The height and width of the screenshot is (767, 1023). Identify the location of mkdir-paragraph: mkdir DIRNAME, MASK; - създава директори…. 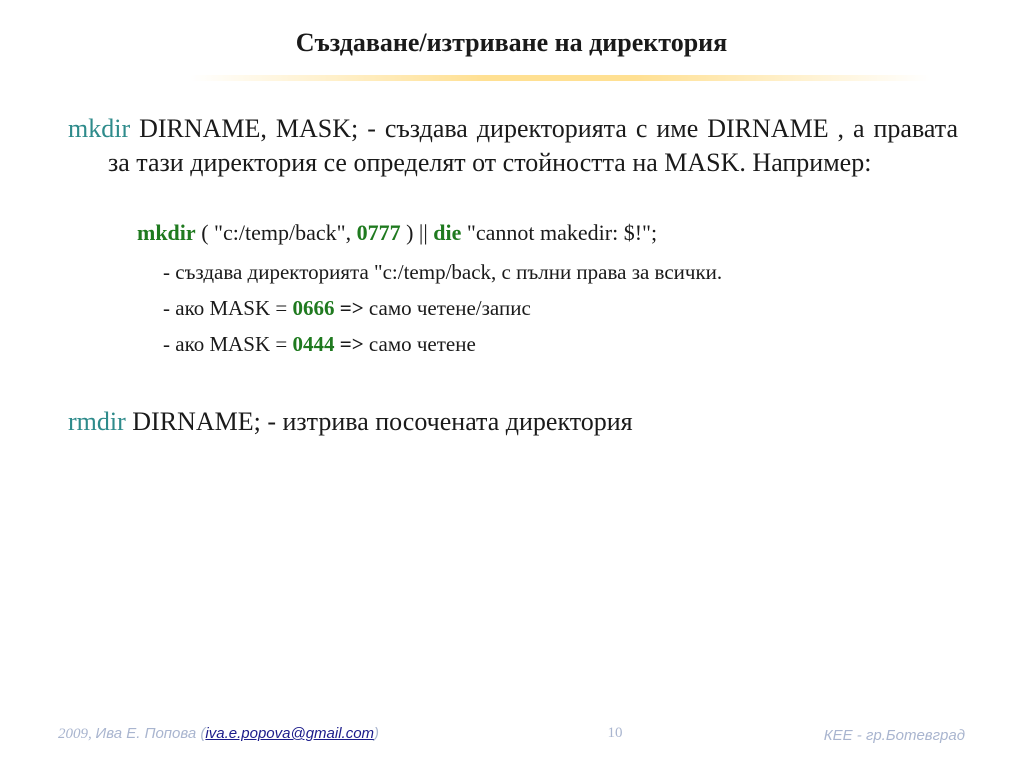
(513, 146).